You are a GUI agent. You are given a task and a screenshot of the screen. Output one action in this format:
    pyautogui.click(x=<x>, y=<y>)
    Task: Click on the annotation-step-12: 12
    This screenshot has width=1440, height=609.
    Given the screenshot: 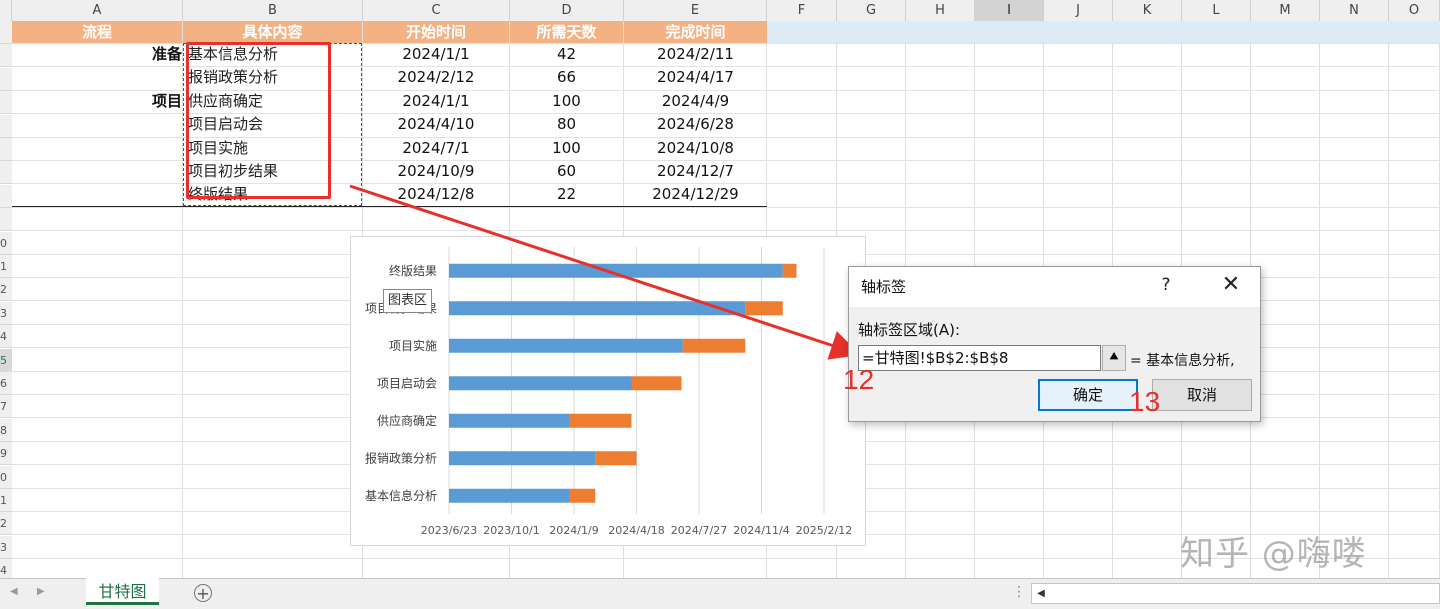 What is the action you would take?
    pyautogui.click(x=859, y=379)
    